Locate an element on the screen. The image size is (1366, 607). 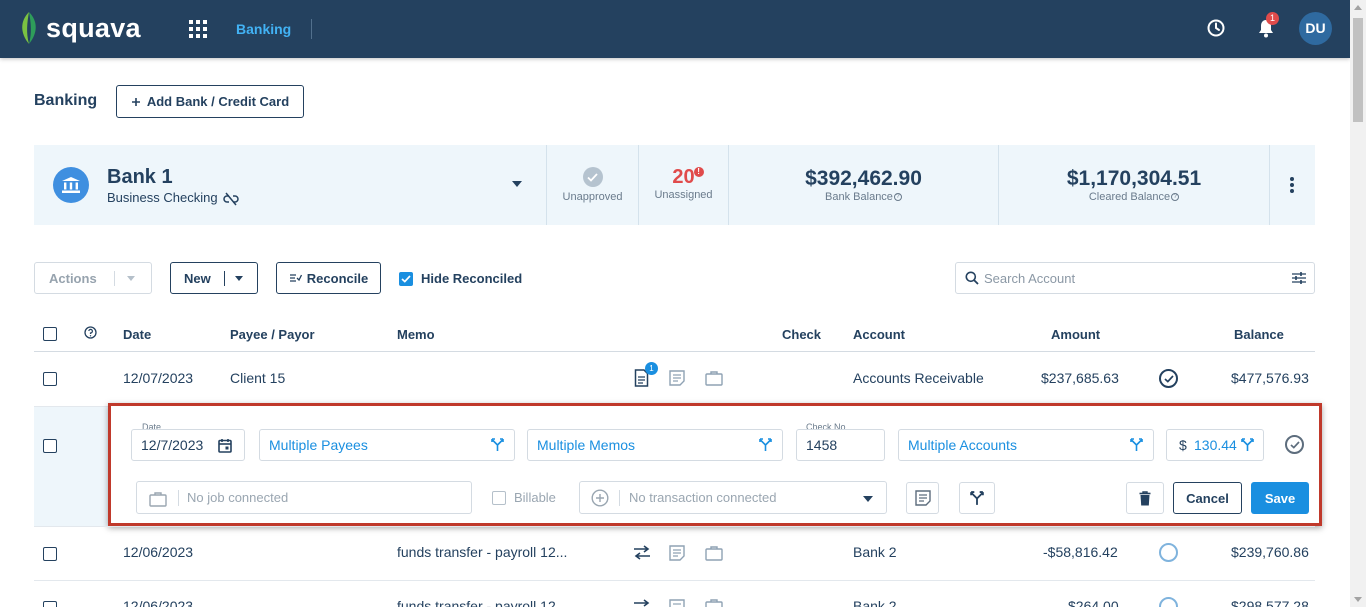
nav-banking-link: Banking is located at coordinates (263, 29).